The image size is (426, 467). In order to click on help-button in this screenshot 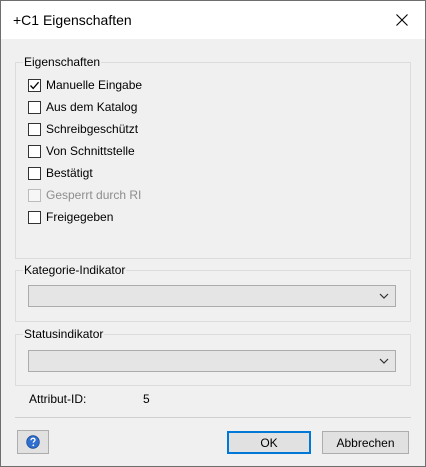, I will do `click(33, 442)`.